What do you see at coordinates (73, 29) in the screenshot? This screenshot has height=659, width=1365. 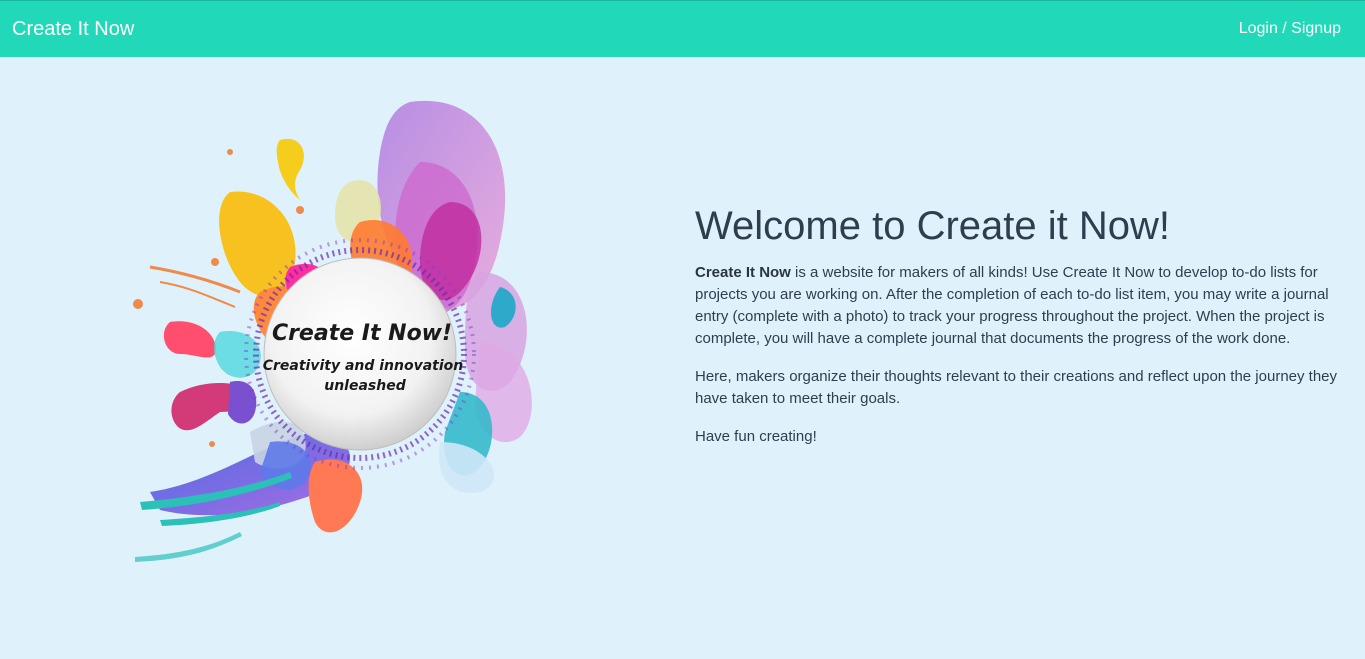 I see `brand-link: Create It Now` at bounding box center [73, 29].